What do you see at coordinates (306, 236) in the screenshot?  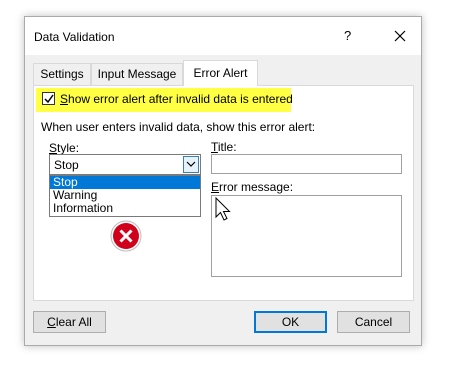 I see `error-message-textarea` at bounding box center [306, 236].